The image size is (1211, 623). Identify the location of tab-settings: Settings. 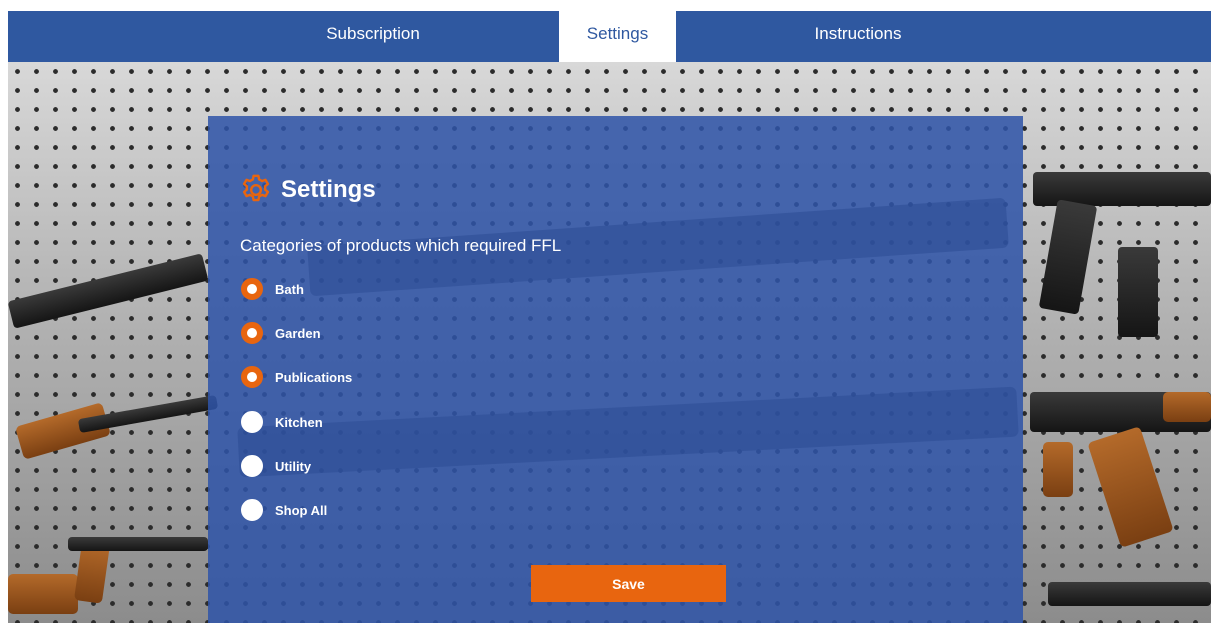
(617, 36).